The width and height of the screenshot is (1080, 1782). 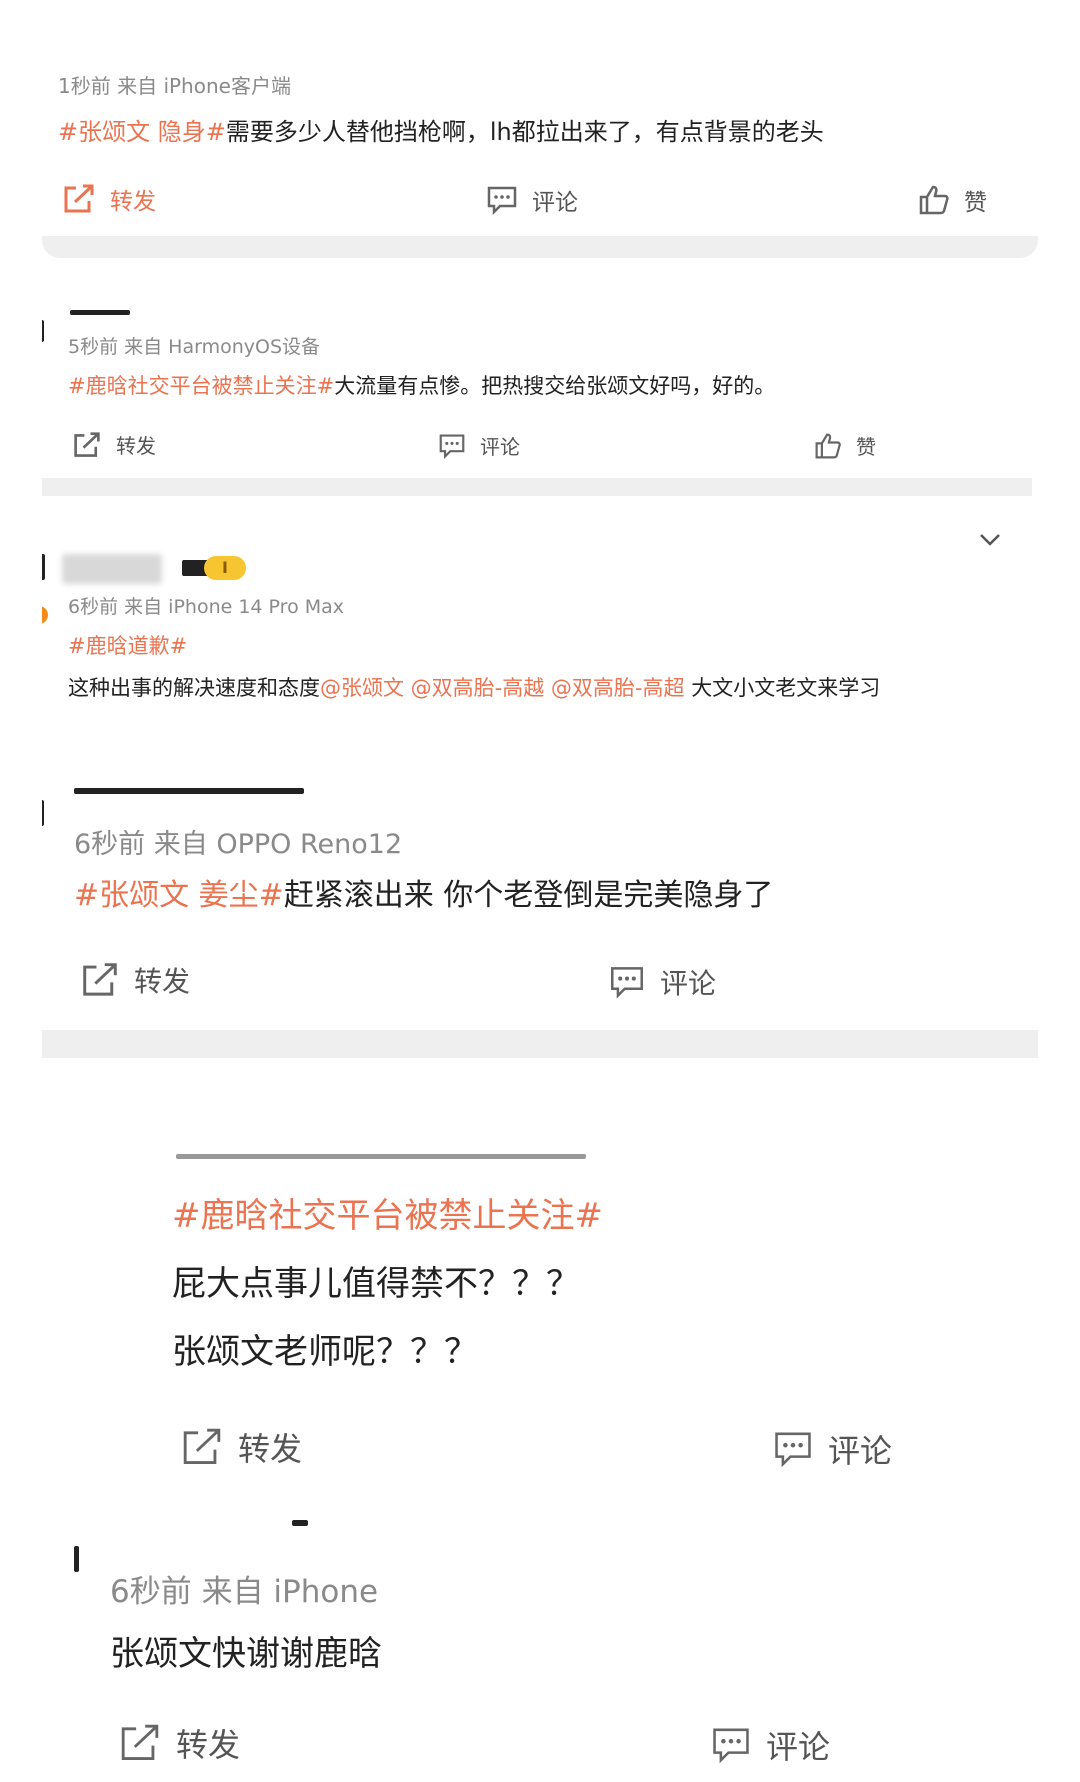 I want to click on post-content: #张颂文 隐身#需要多少人替他挡枪啊，lh都拉出来了，有点背景的老头, so click(x=441, y=129).